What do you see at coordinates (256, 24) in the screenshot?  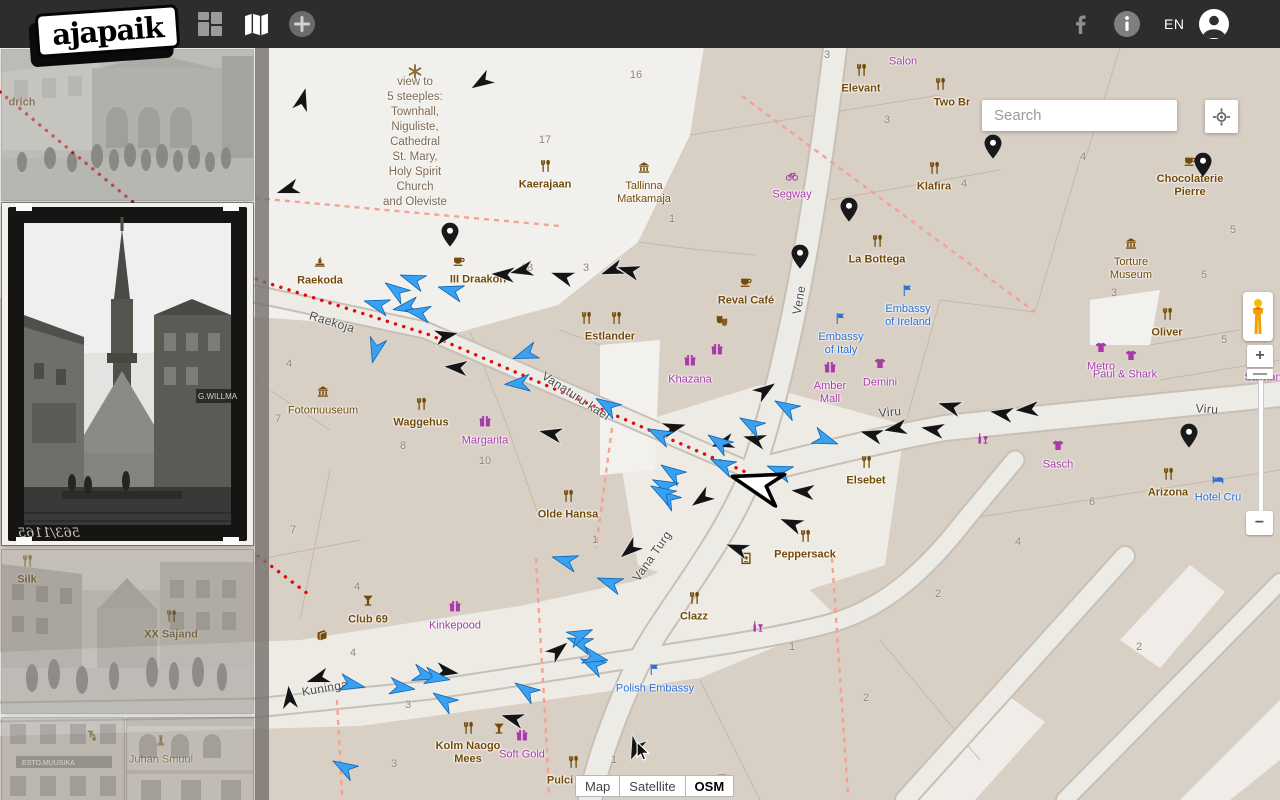 I see `map-view-button` at bounding box center [256, 24].